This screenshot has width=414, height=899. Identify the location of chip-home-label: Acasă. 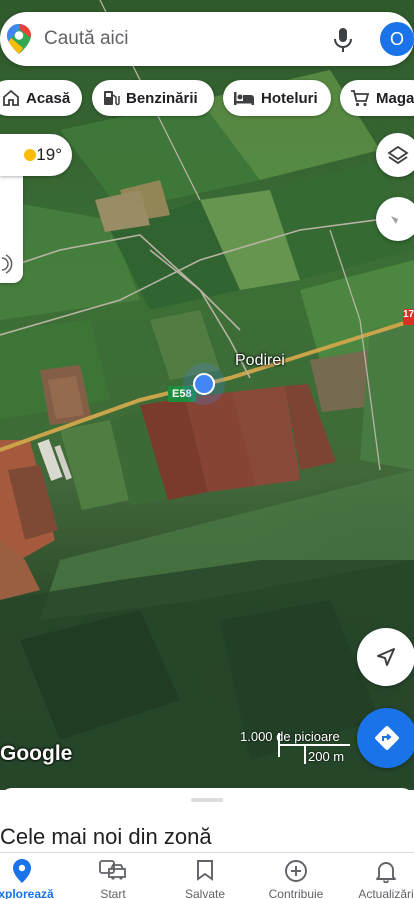
(48, 98).